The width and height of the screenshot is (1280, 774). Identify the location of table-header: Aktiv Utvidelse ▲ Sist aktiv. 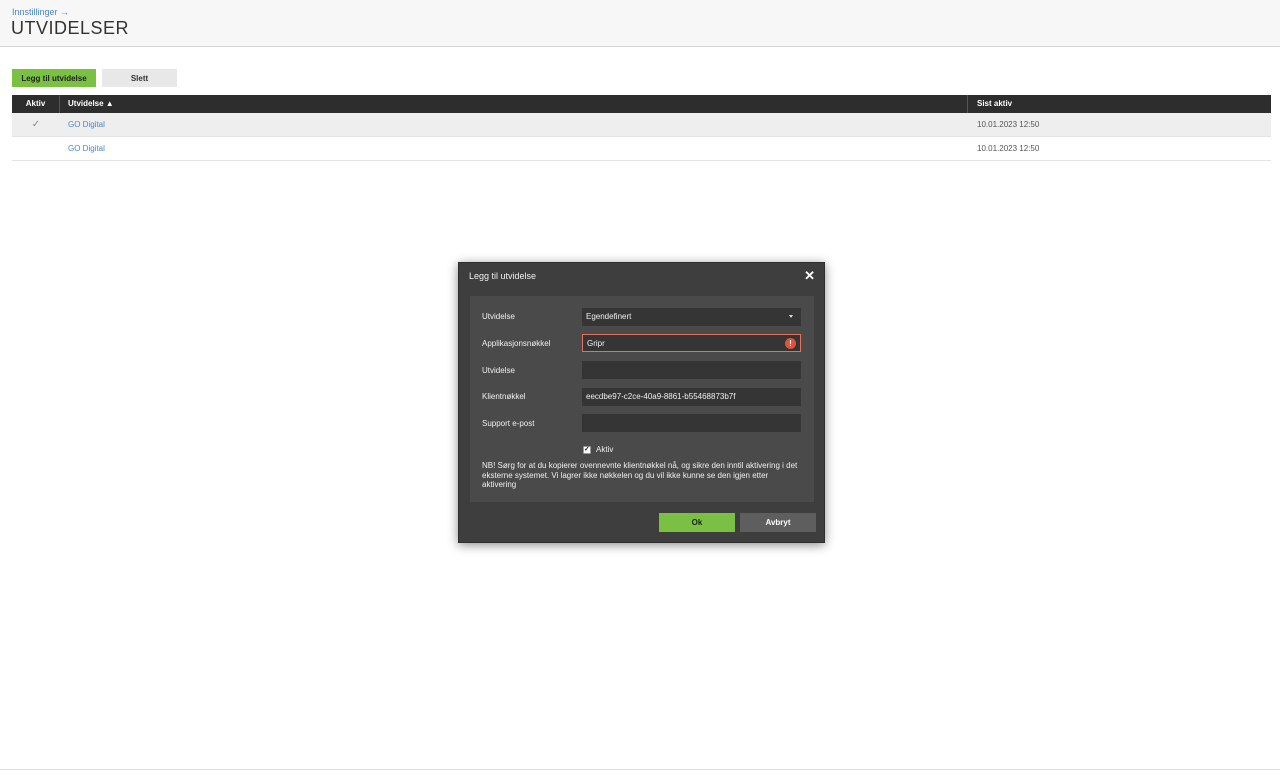
(641, 104).